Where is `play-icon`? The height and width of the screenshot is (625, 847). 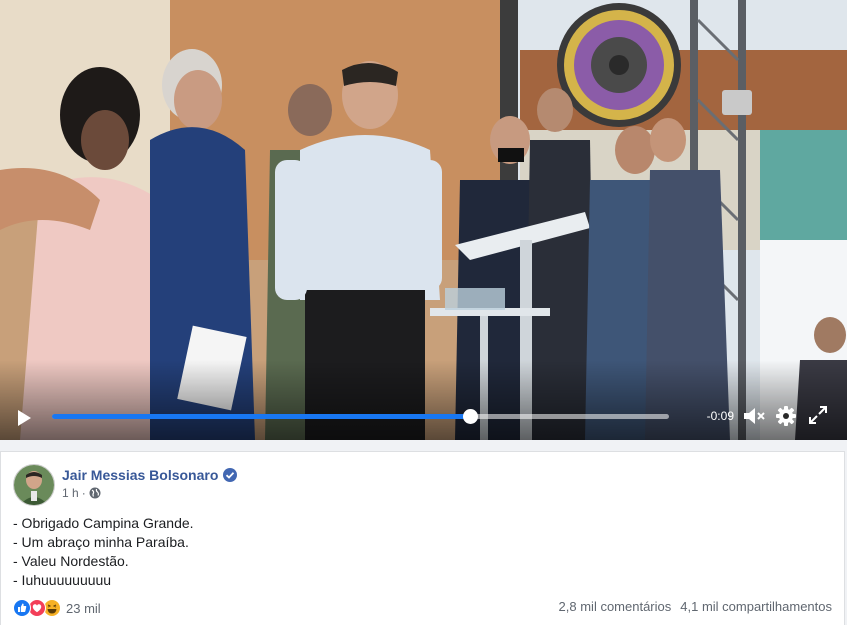
play-icon is located at coordinates (24, 418).